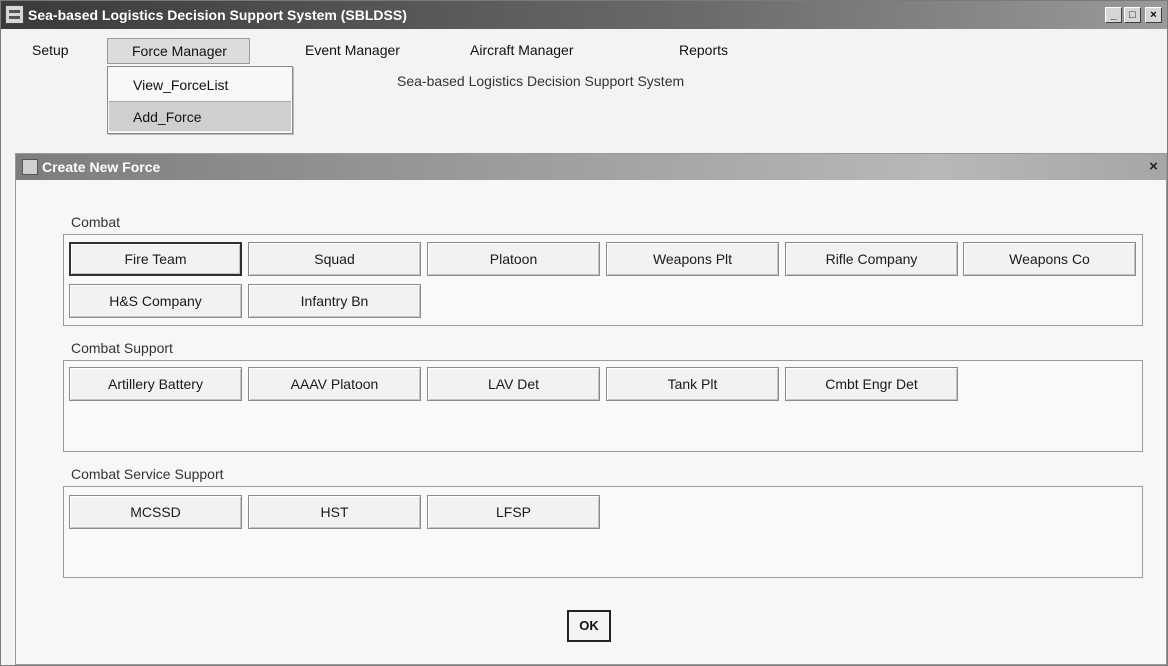 This screenshot has height=666, width=1168. Describe the element at coordinates (101, 167) in the screenshot. I see `dialog-title: Create New Force` at that location.